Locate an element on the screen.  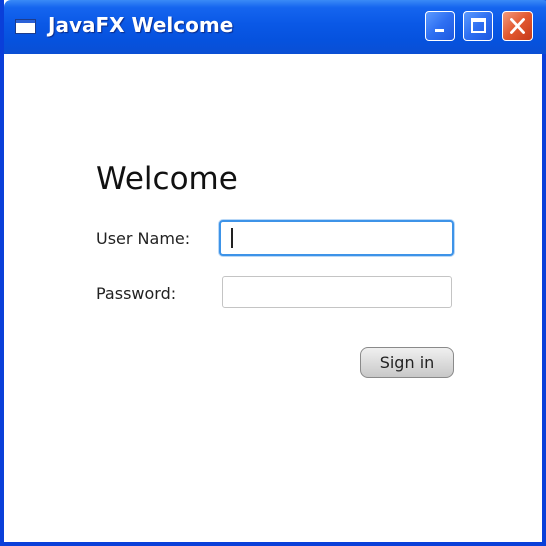
sign-in-button: Sign in is located at coordinates (407, 362).